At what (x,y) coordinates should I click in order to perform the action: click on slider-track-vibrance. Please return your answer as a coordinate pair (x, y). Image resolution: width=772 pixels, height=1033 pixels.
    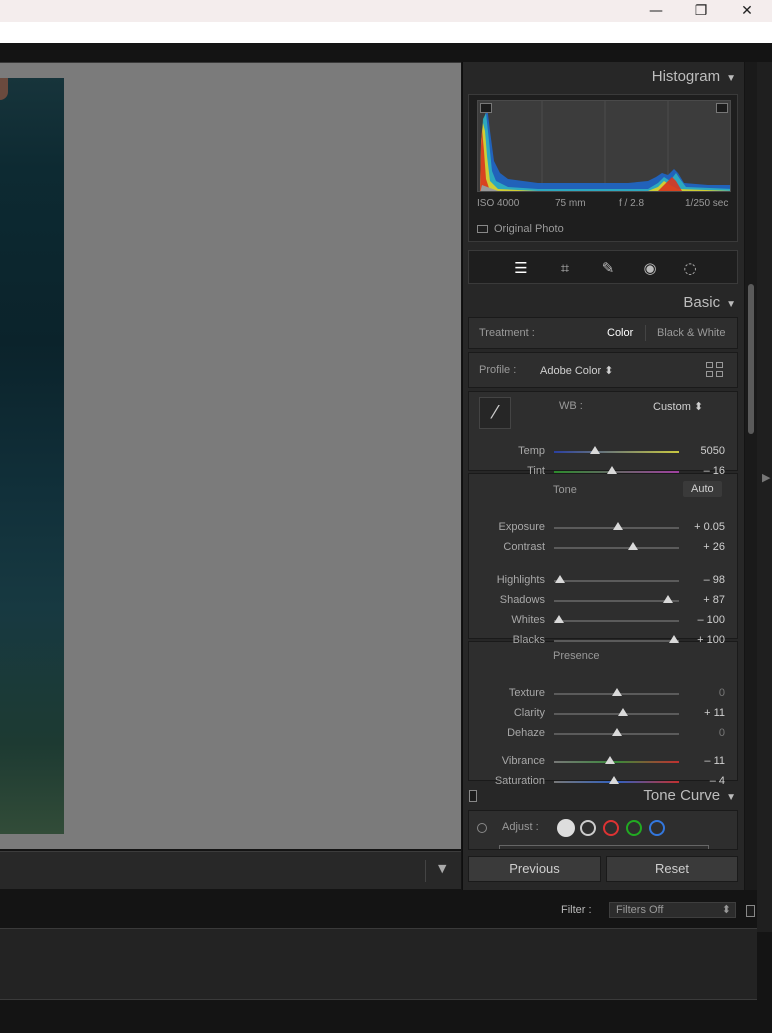
    Looking at the image, I should click on (616, 760).